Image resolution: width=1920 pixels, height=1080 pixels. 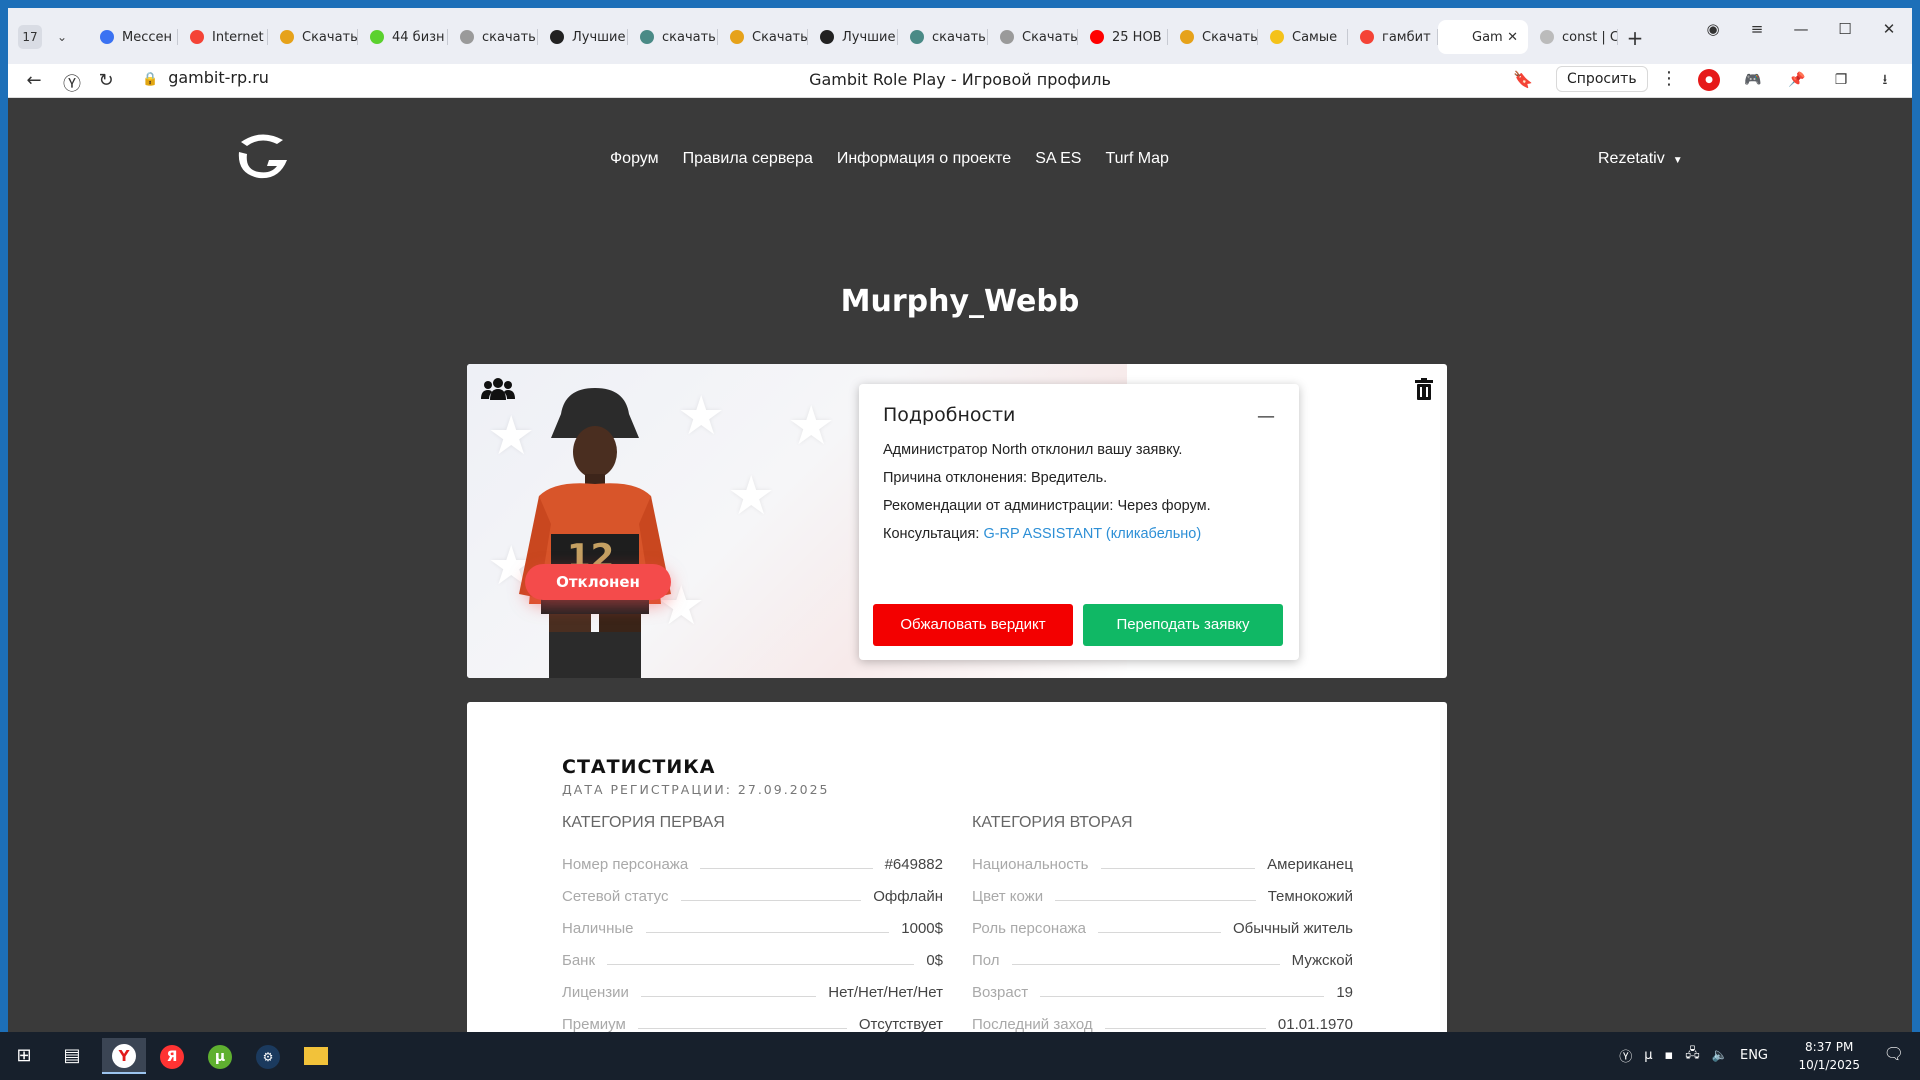 What do you see at coordinates (1406, 37) in the screenshot?
I see `tab-label: гамбит` at bounding box center [1406, 37].